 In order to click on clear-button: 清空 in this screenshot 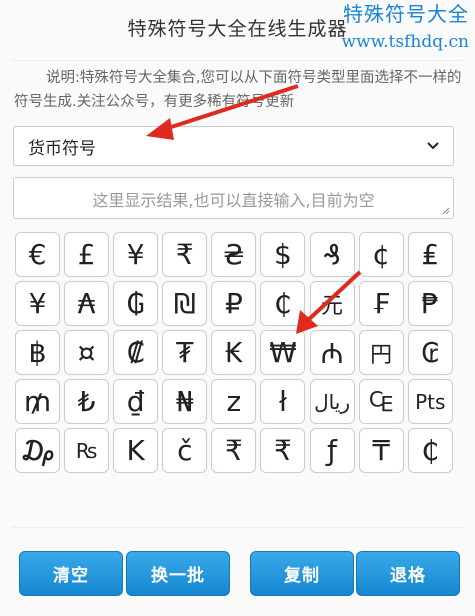, I will do `click(71, 573)`.